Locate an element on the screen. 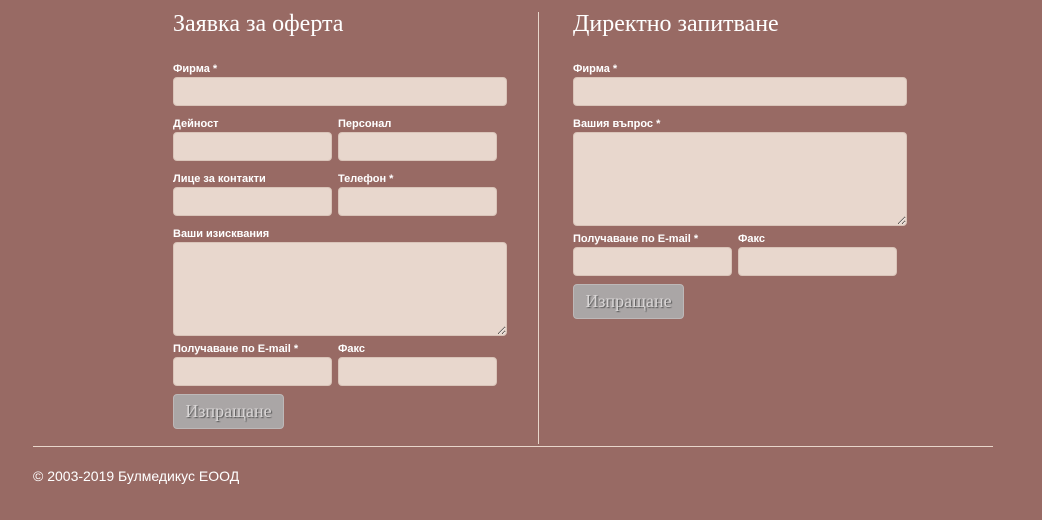  contact-person-input is located at coordinates (252, 201).